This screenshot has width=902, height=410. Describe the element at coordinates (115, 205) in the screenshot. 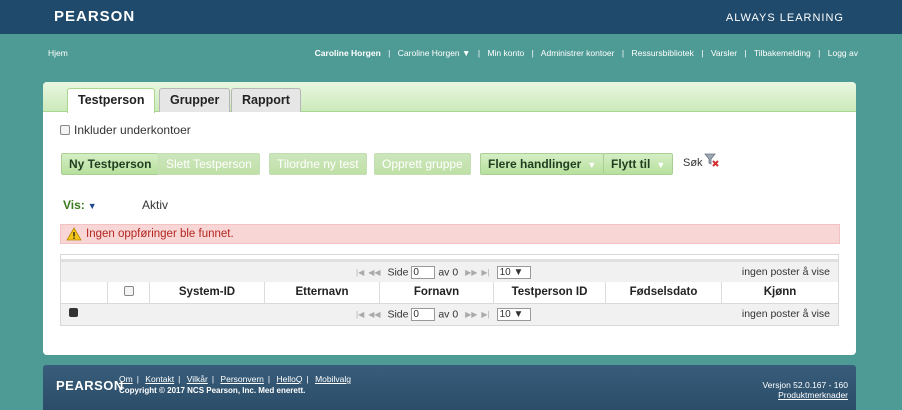

I see `view-filter: Vis: ▼ Aktiv` at that location.